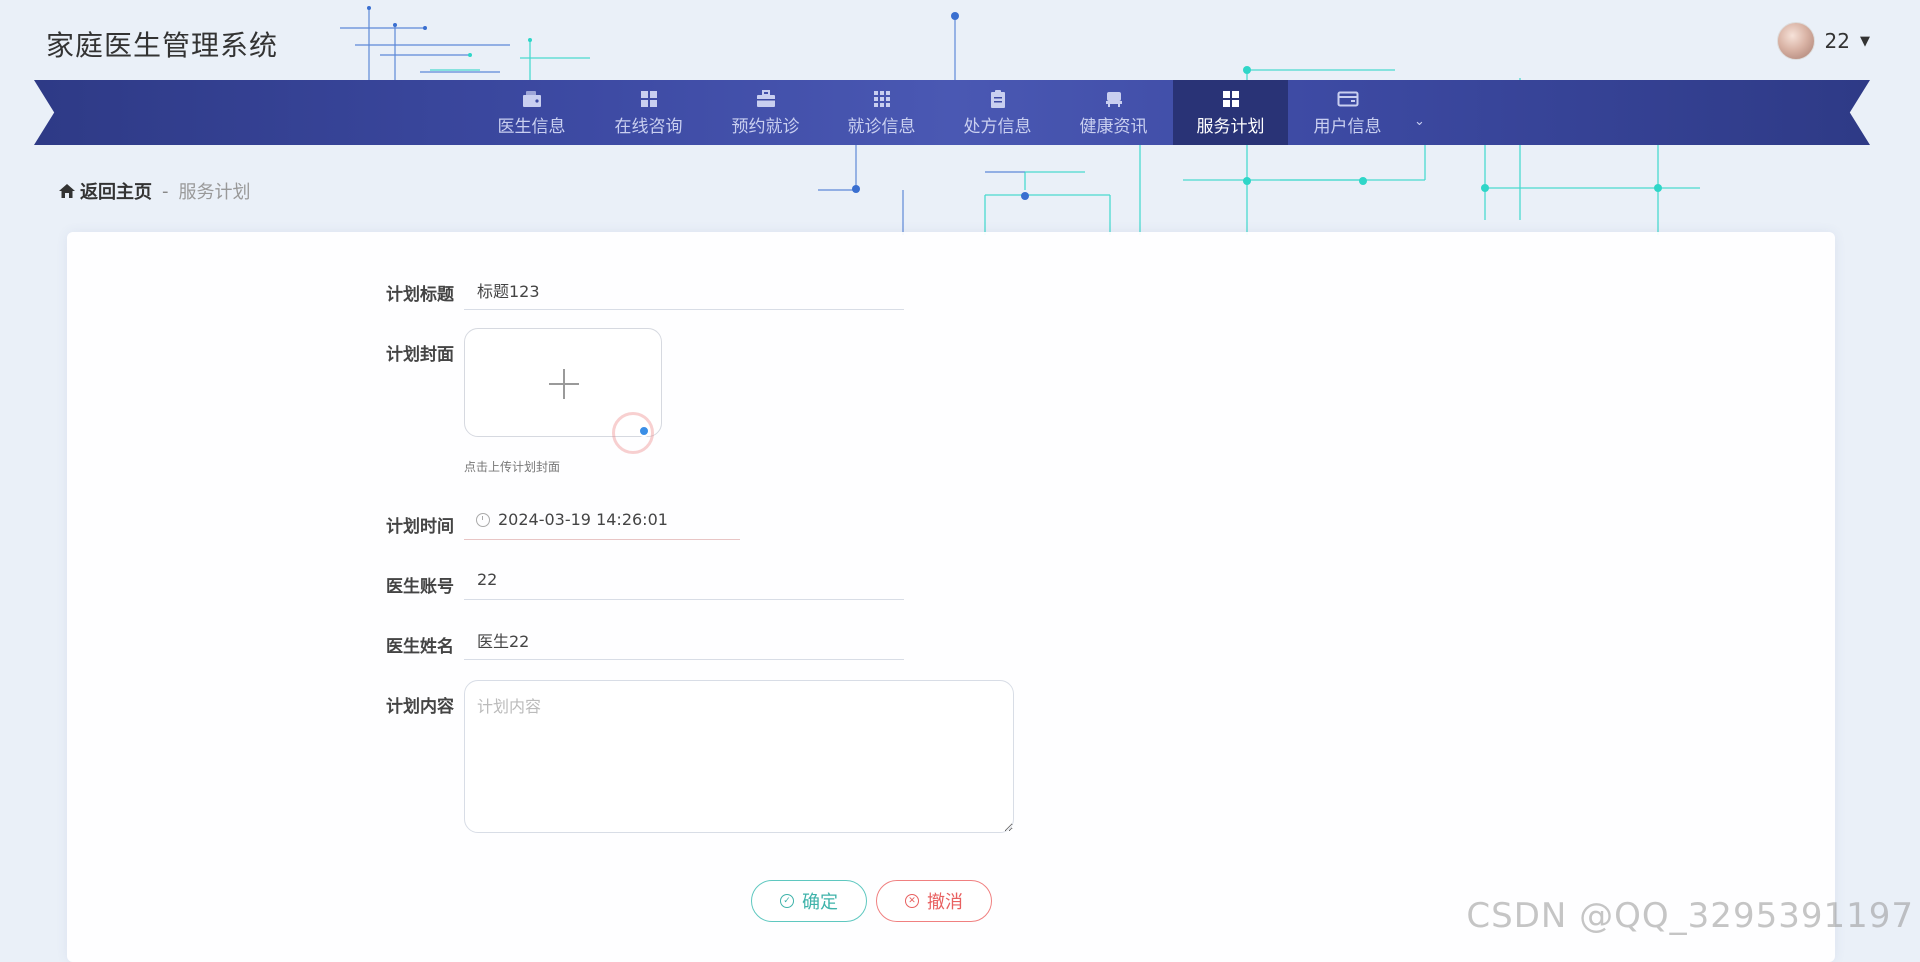 The height and width of the screenshot is (962, 1920). I want to click on close-circle-icon: ✕, so click(912, 901).